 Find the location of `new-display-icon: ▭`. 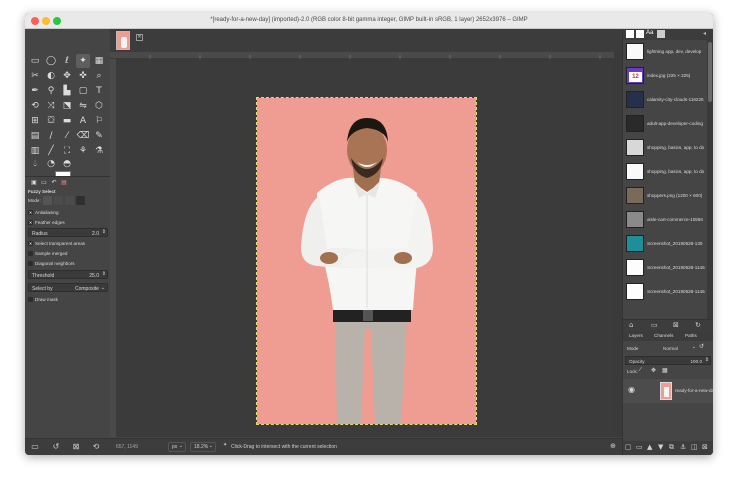

new-display-icon: ▭ is located at coordinates (654, 325).